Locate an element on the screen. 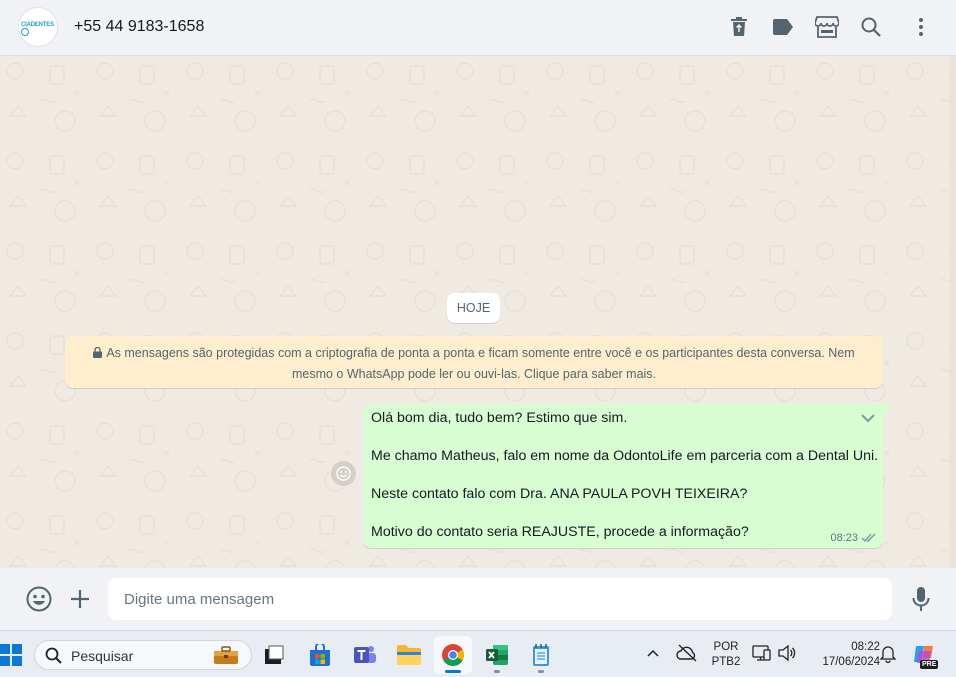 The height and width of the screenshot is (677, 956). contact-avatar: CIADENTES is located at coordinates (38, 27).